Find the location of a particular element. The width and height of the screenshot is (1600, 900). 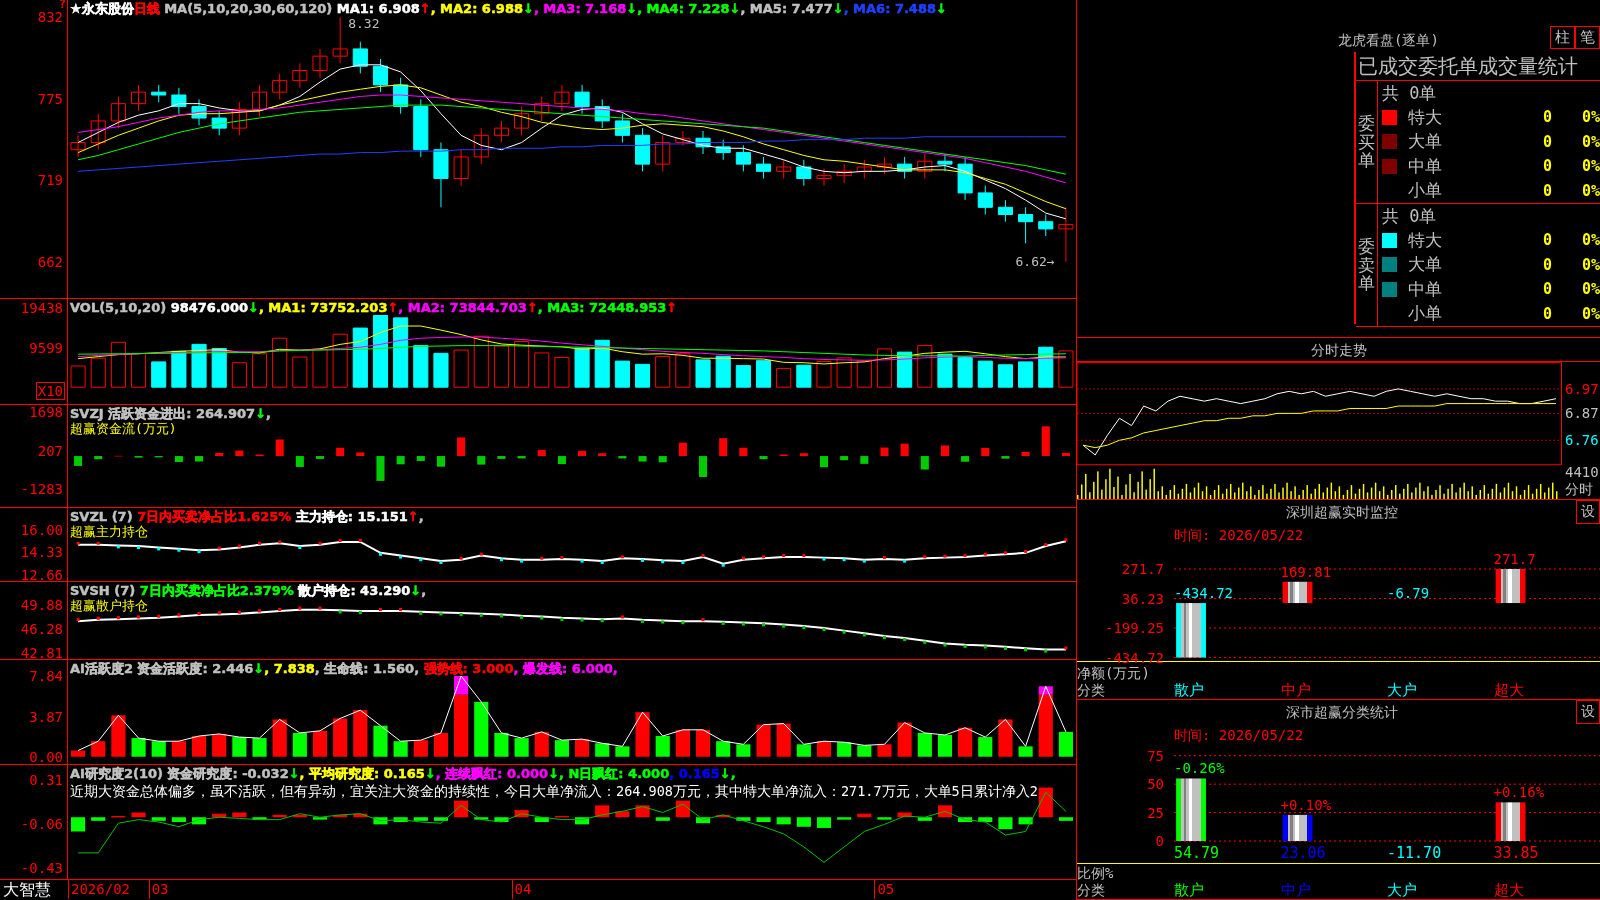

axis-label: 16.00 is located at coordinates (41, 530).